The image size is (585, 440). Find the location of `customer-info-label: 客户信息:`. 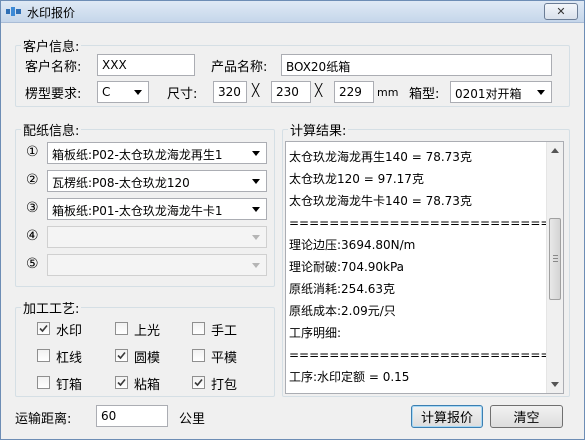

customer-info-label: 客户信息: is located at coordinates (51, 45).